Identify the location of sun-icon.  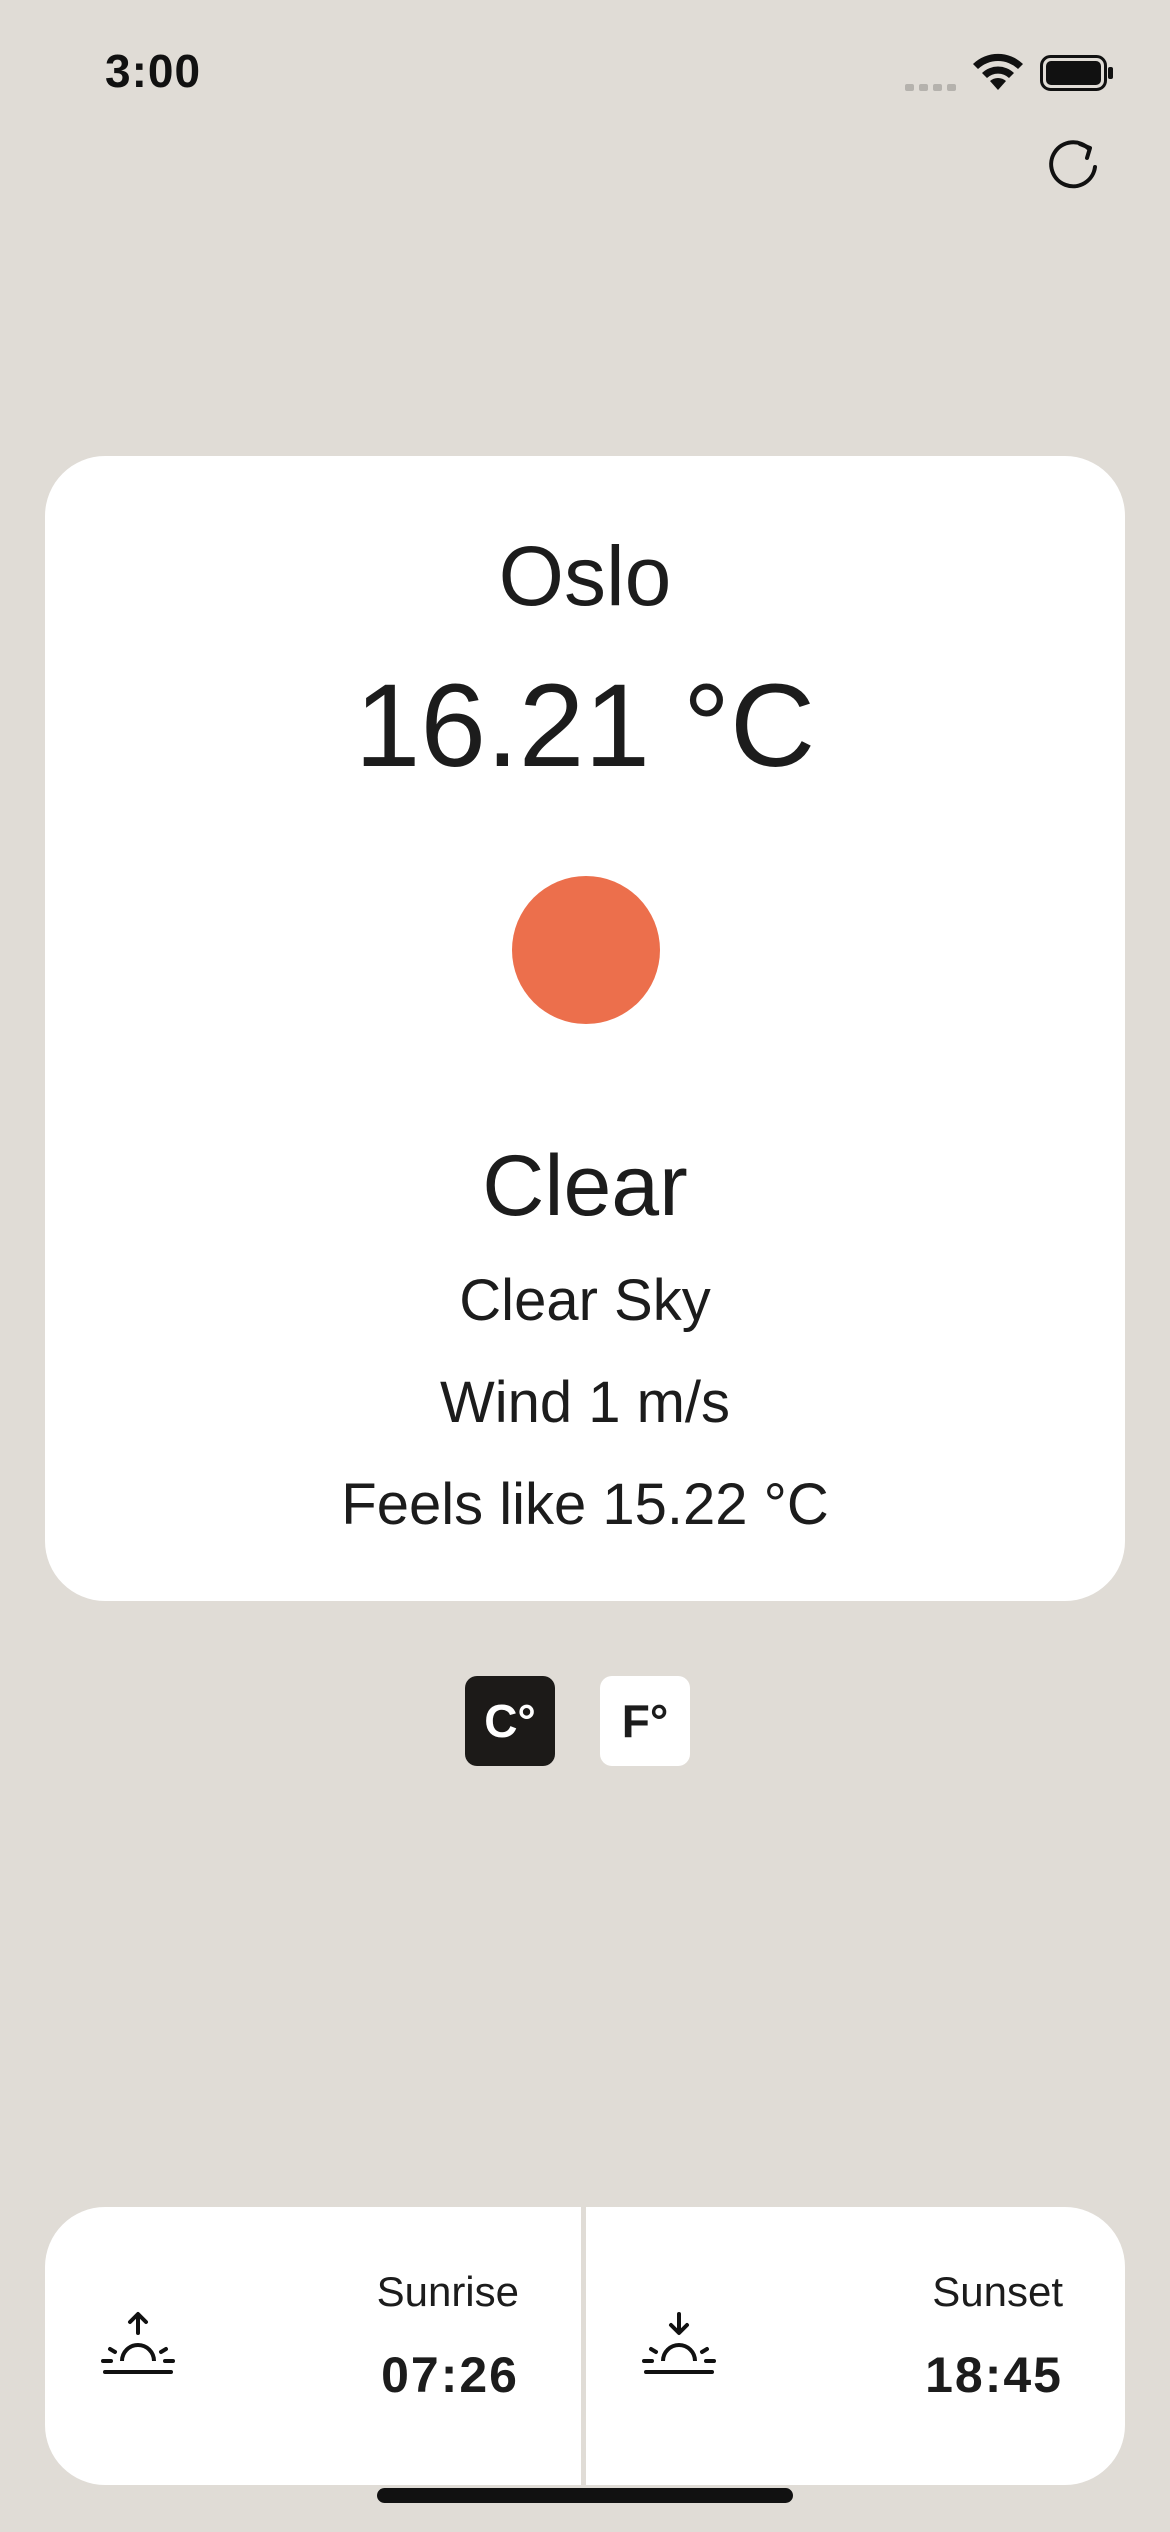
(586, 950).